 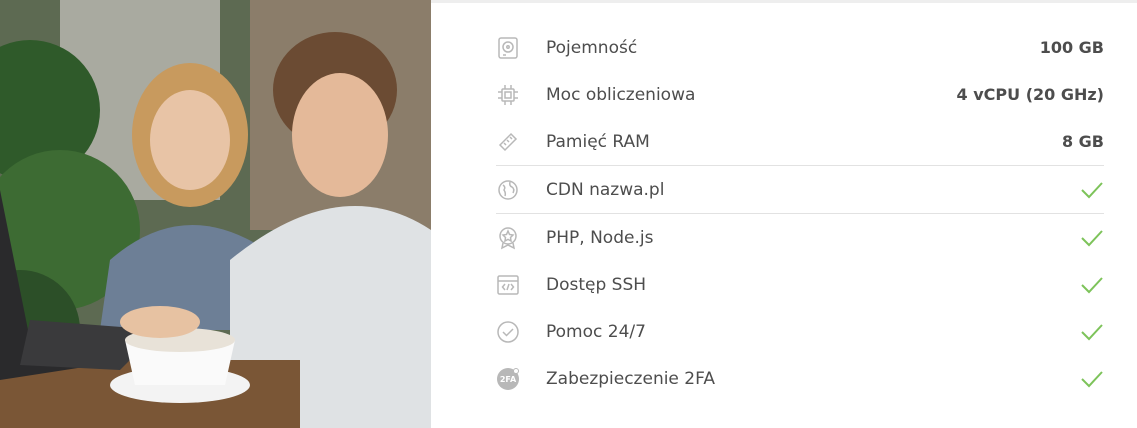 I want to click on top-divider, so click(x=784, y=1).